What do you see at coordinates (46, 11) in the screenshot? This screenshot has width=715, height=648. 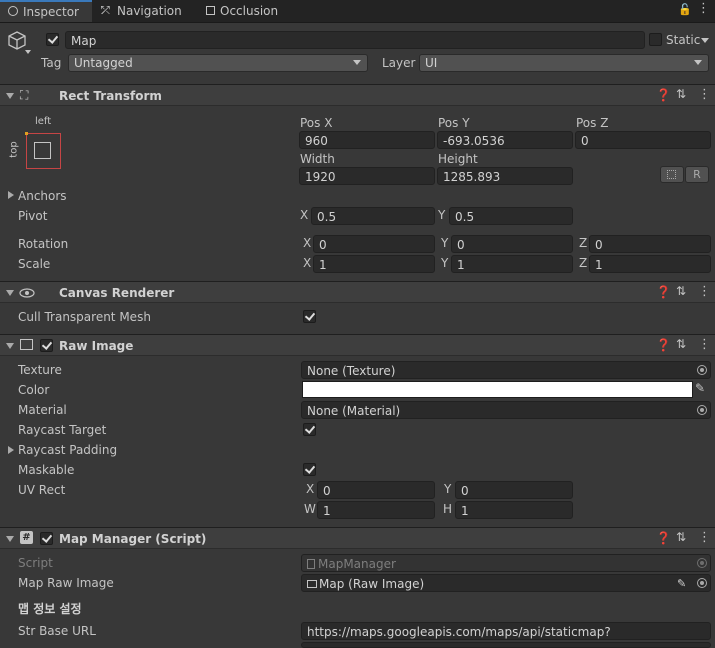 I see `tab-inspector: Inspector` at bounding box center [46, 11].